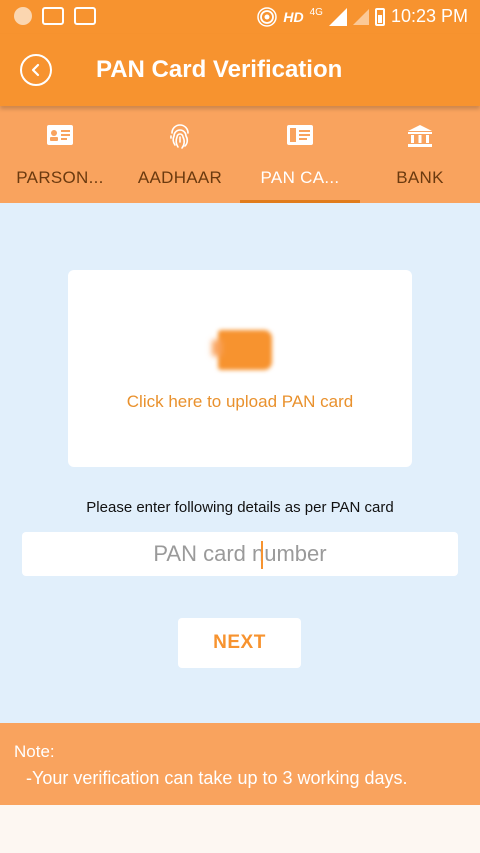 Image resolution: width=480 pixels, height=853 pixels. I want to click on signal-icon, so click(337, 16).